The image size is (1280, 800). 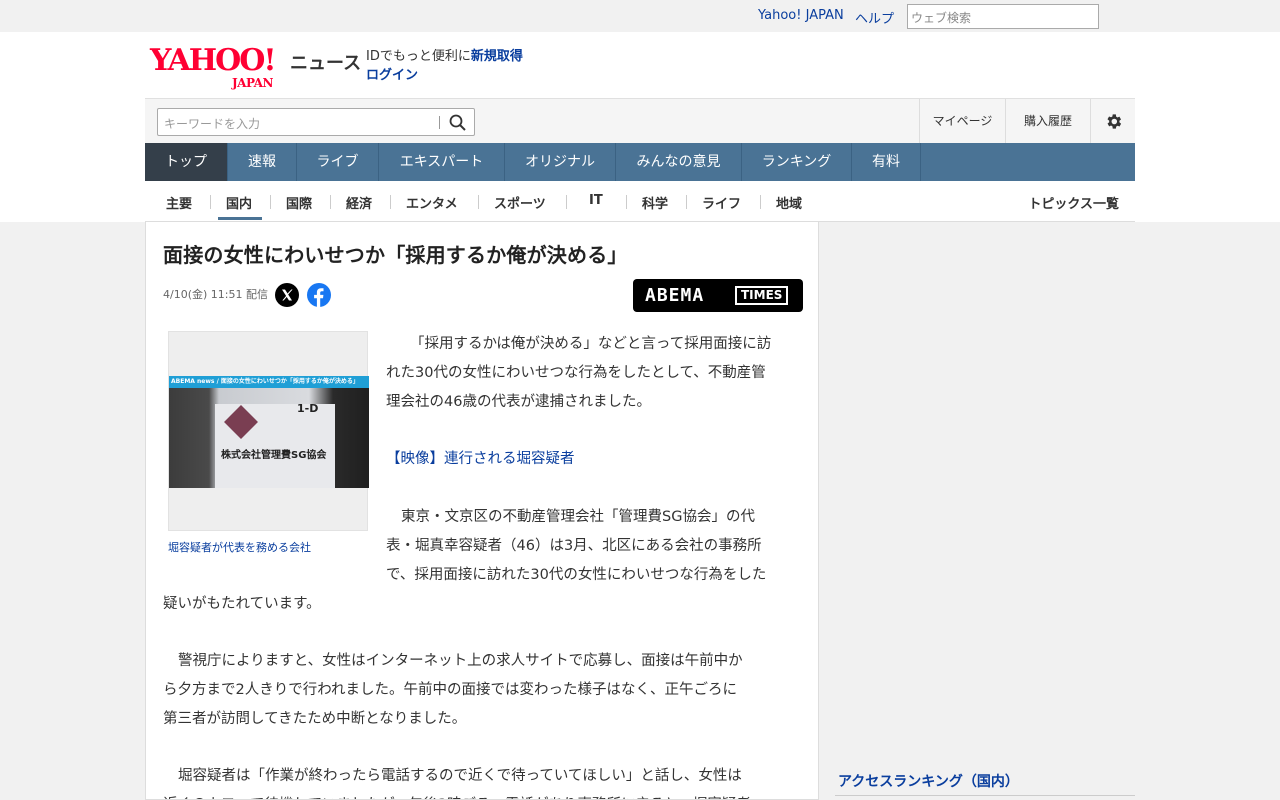 I want to click on settings-button, so click(x=1112, y=121).